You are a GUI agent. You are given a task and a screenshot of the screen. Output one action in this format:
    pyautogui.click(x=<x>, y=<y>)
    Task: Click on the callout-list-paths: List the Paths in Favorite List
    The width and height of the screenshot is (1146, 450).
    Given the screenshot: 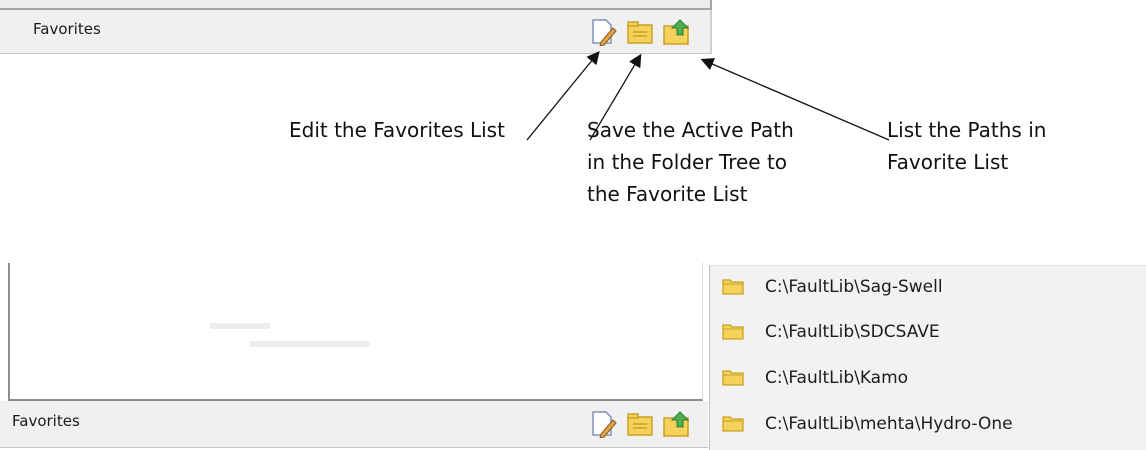 What is the action you would take?
    pyautogui.click(x=966, y=146)
    